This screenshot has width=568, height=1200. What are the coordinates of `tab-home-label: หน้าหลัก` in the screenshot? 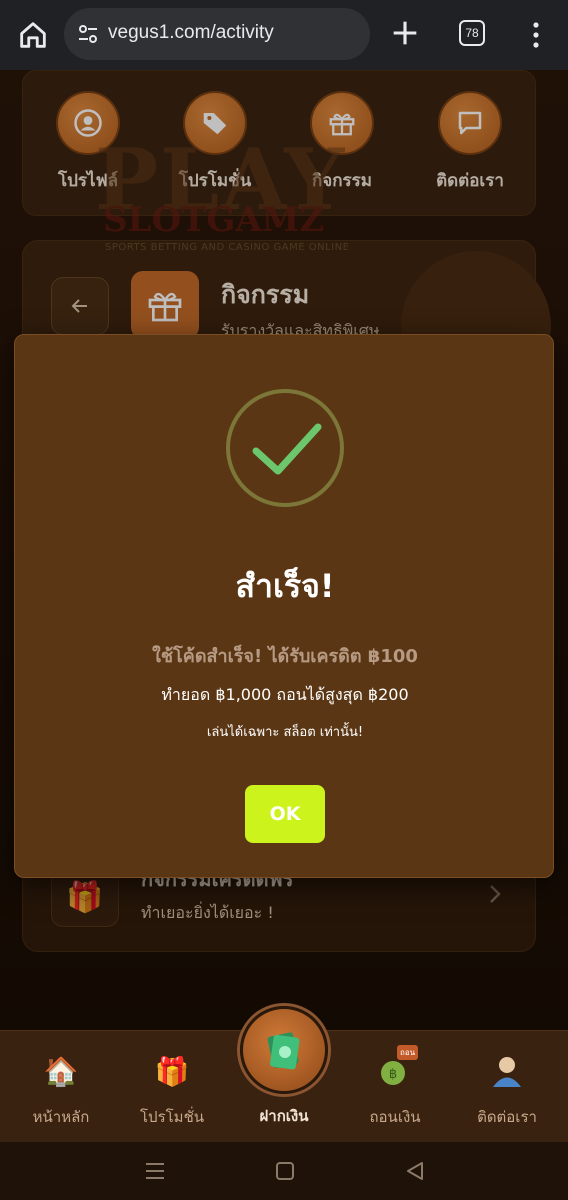 It's located at (61, 1117).